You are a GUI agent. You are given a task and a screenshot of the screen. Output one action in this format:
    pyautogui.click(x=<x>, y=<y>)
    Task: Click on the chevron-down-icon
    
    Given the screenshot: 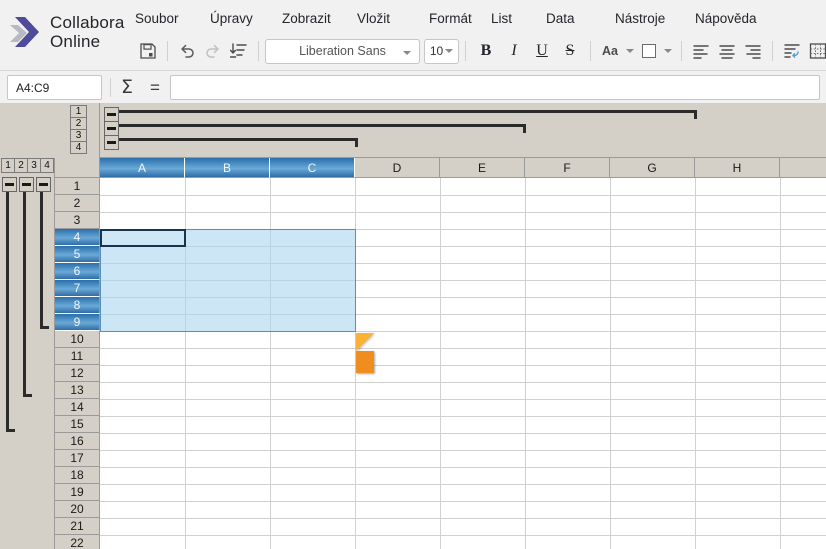 What is the action you would take?
    pyautogui.click(x=668, y=51)
    